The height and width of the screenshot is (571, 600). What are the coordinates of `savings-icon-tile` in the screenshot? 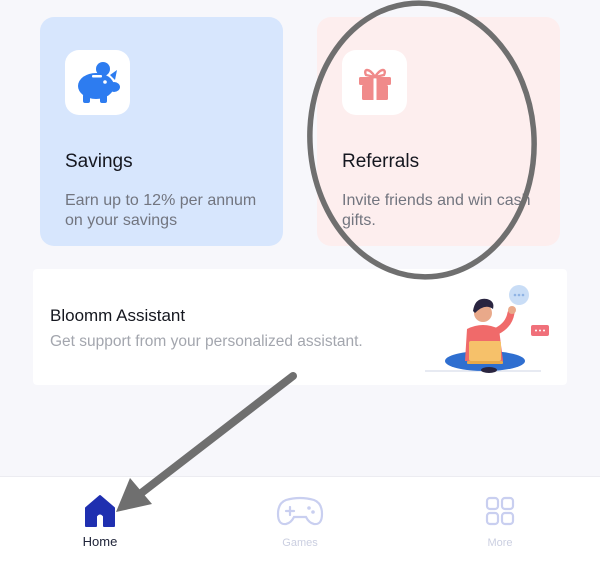 It's located at (97, 82).